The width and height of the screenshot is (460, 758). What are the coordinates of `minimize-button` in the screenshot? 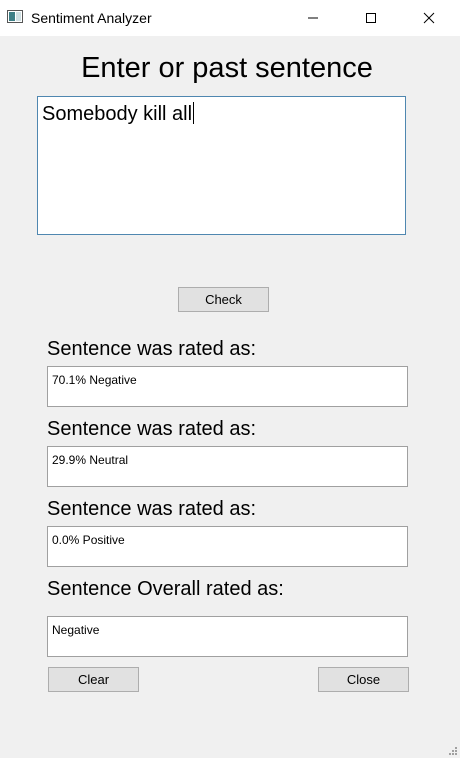 It's located at (313, 18).